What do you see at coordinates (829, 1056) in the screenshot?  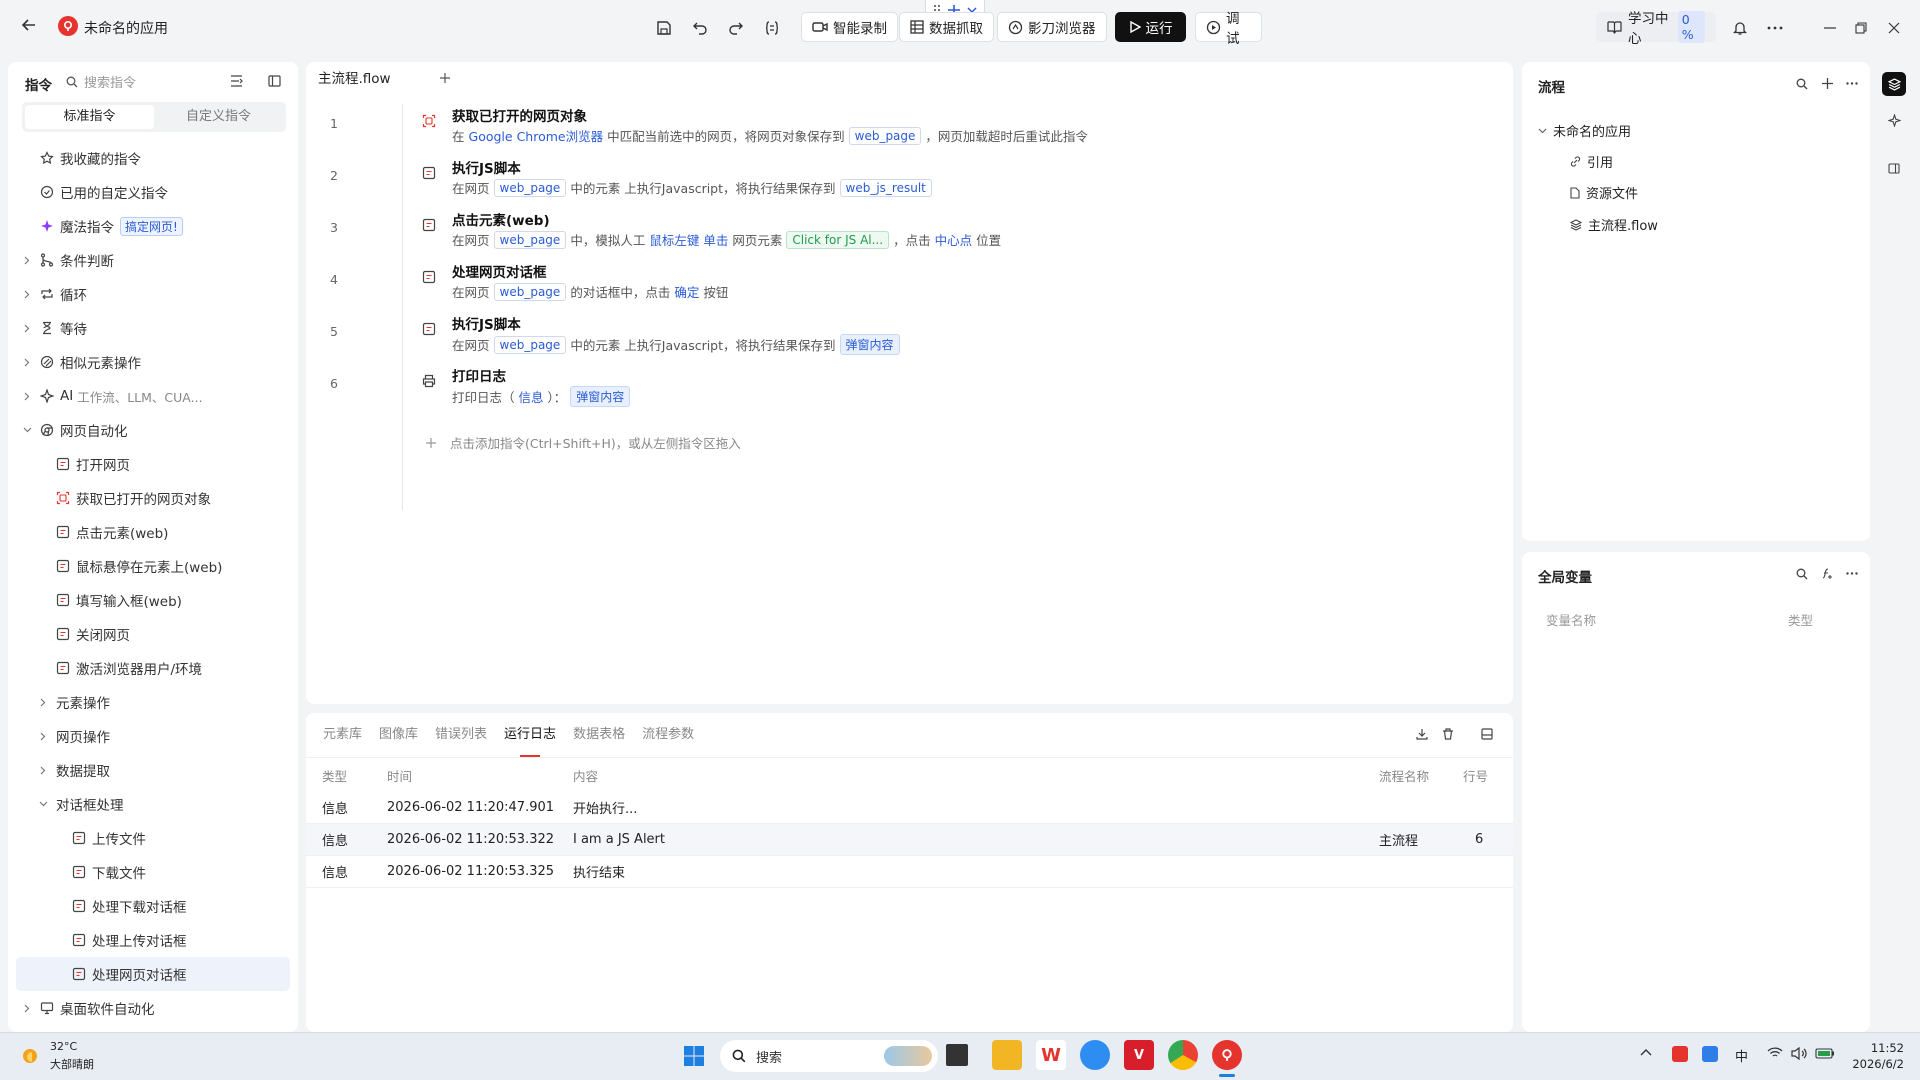 I see `taskbar-search: 搜索` at bounding box center [829, 1056].